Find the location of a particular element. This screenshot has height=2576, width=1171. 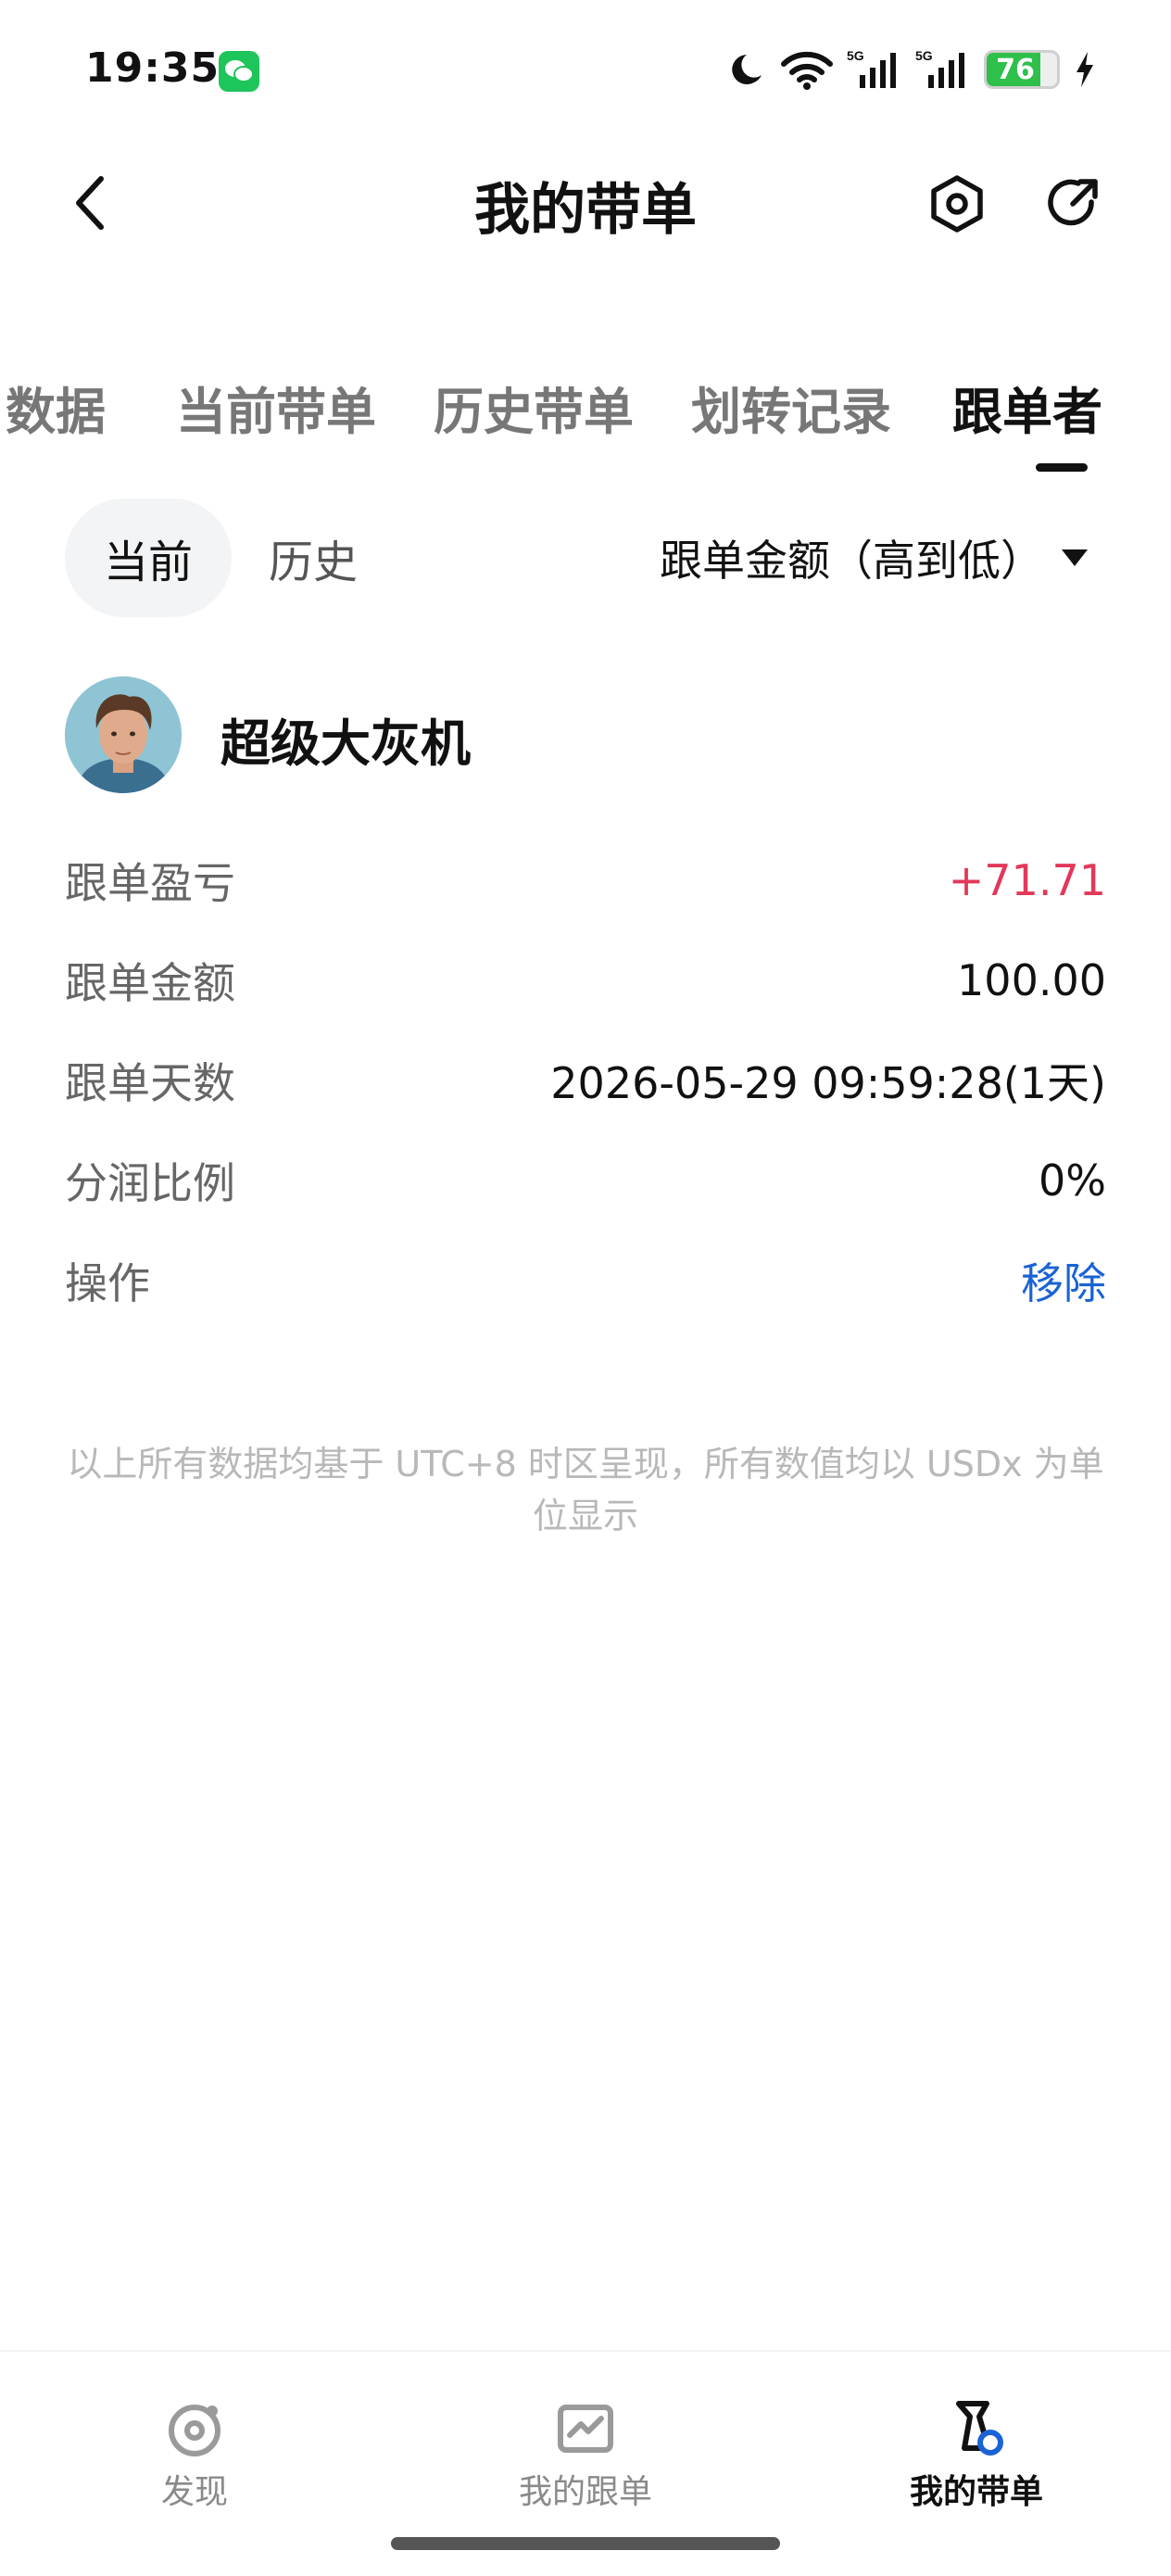

tab-transfer-records: 划转记录 is located at coordinates (791, 407).